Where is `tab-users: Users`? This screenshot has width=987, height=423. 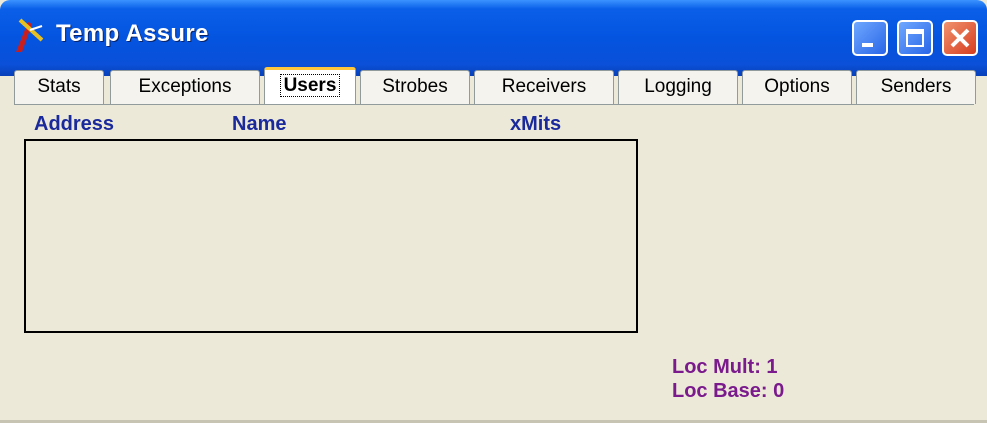 tab-users: Users is located at coordinates (310, 86).